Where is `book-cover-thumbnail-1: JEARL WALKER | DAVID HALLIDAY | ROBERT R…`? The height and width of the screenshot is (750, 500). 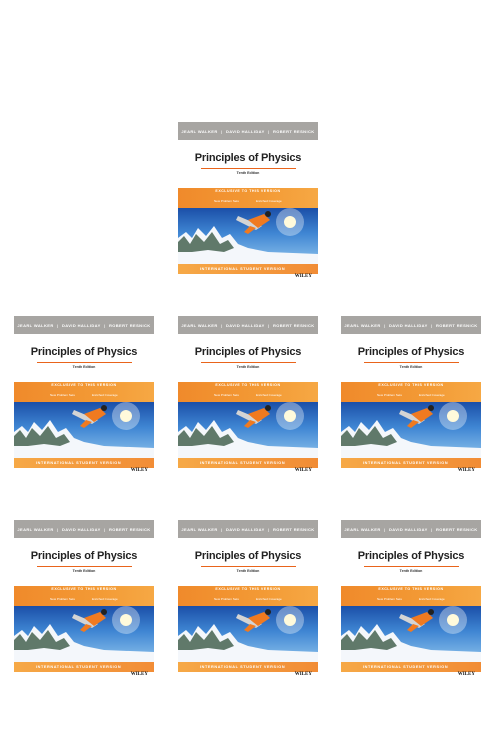
book-cover-thumbnail-1: JEARL WALKER | DAVID HALLIDAY | ROBERT R… is located at coordinates (248, 201).